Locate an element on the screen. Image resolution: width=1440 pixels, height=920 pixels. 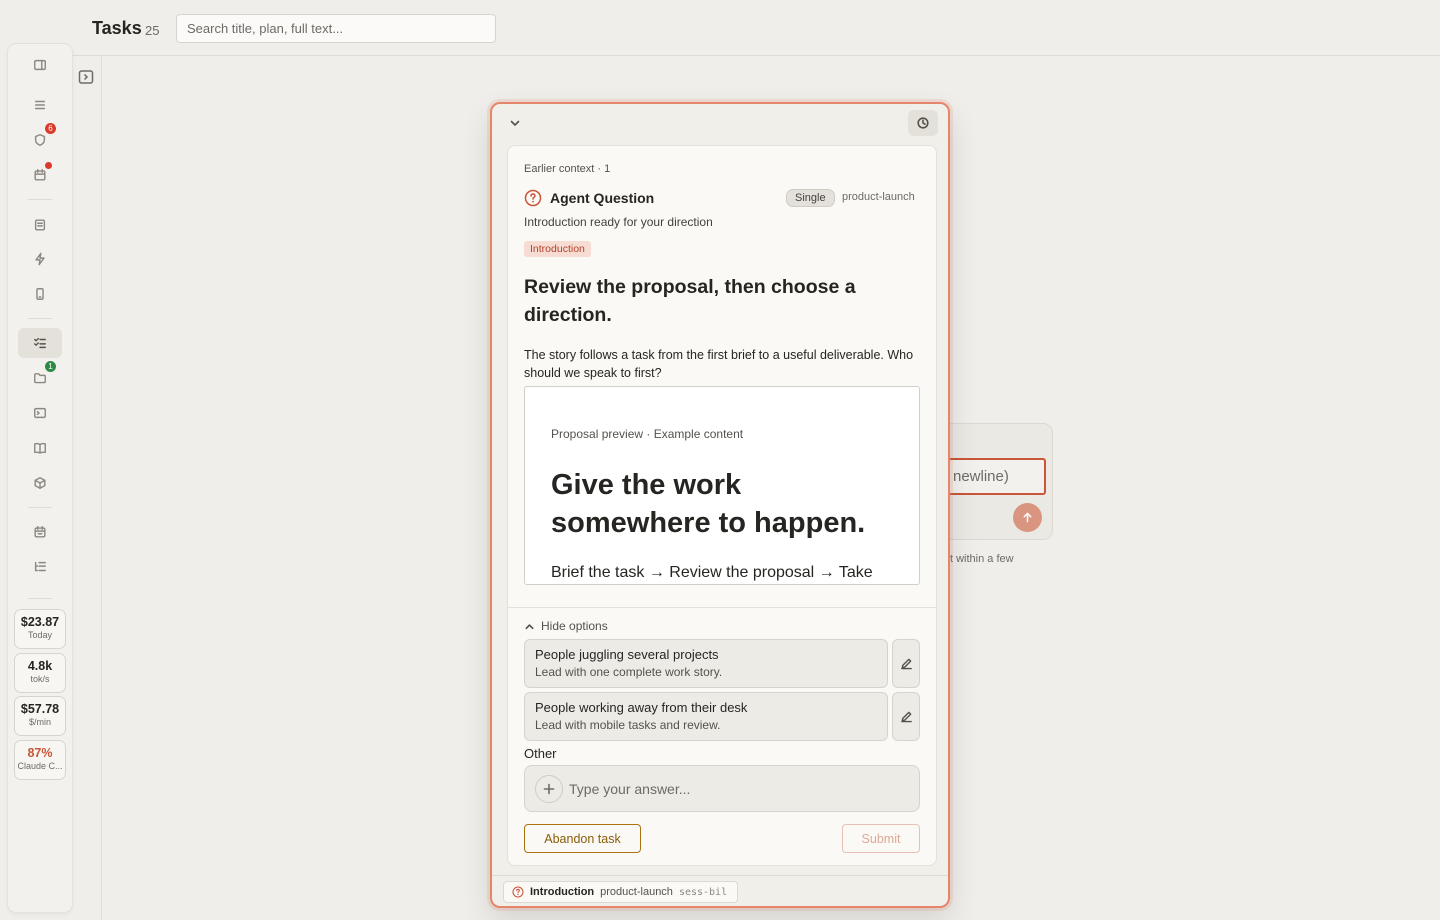
question-title: Agent Question is located at coordinates (602, 198).